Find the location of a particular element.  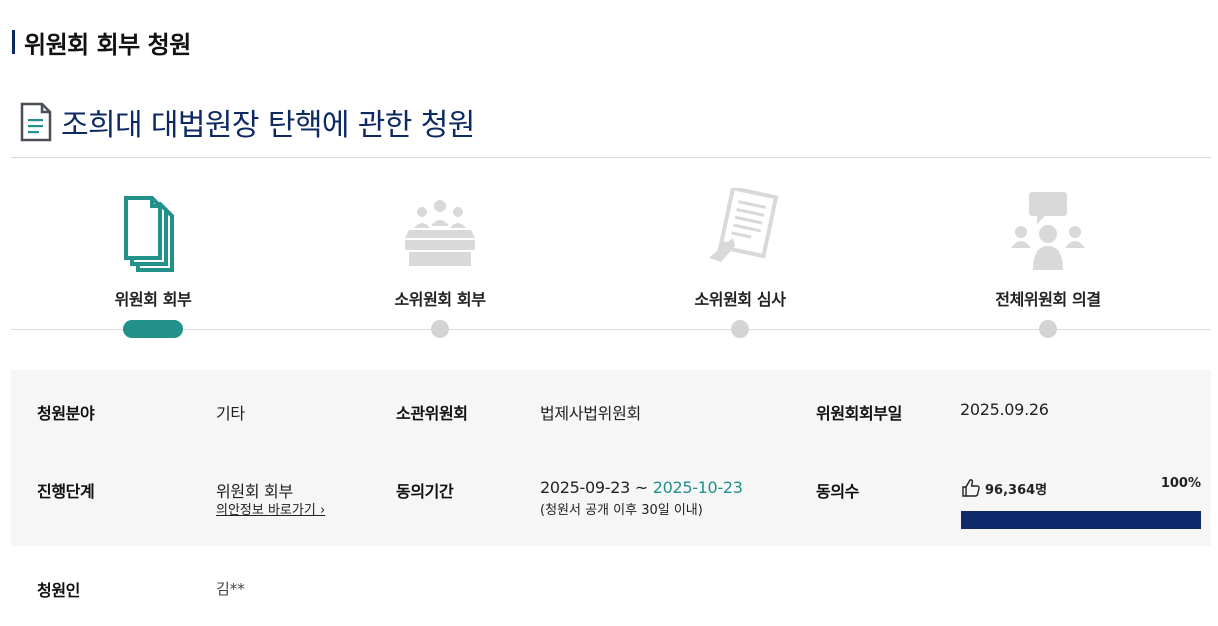

step-indicator-active is located at coordinates (153, 329).